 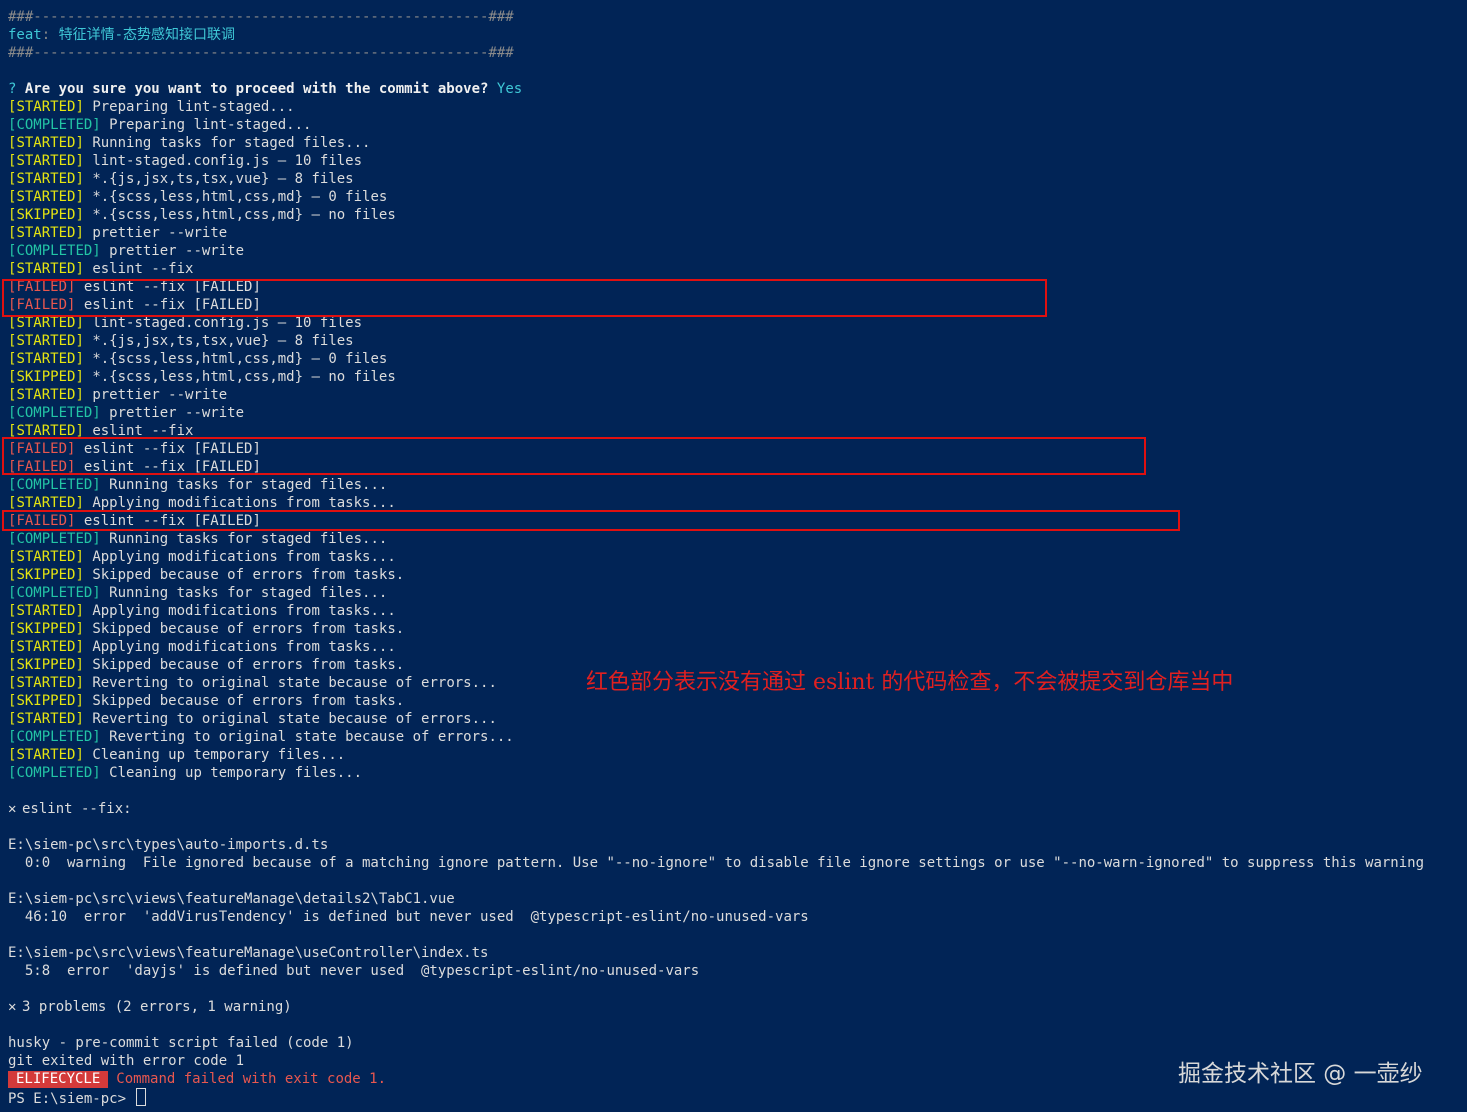 I want to click on problems-summary: 3 problems (2 errors, 1 warning), so click(x=157, y=1007).